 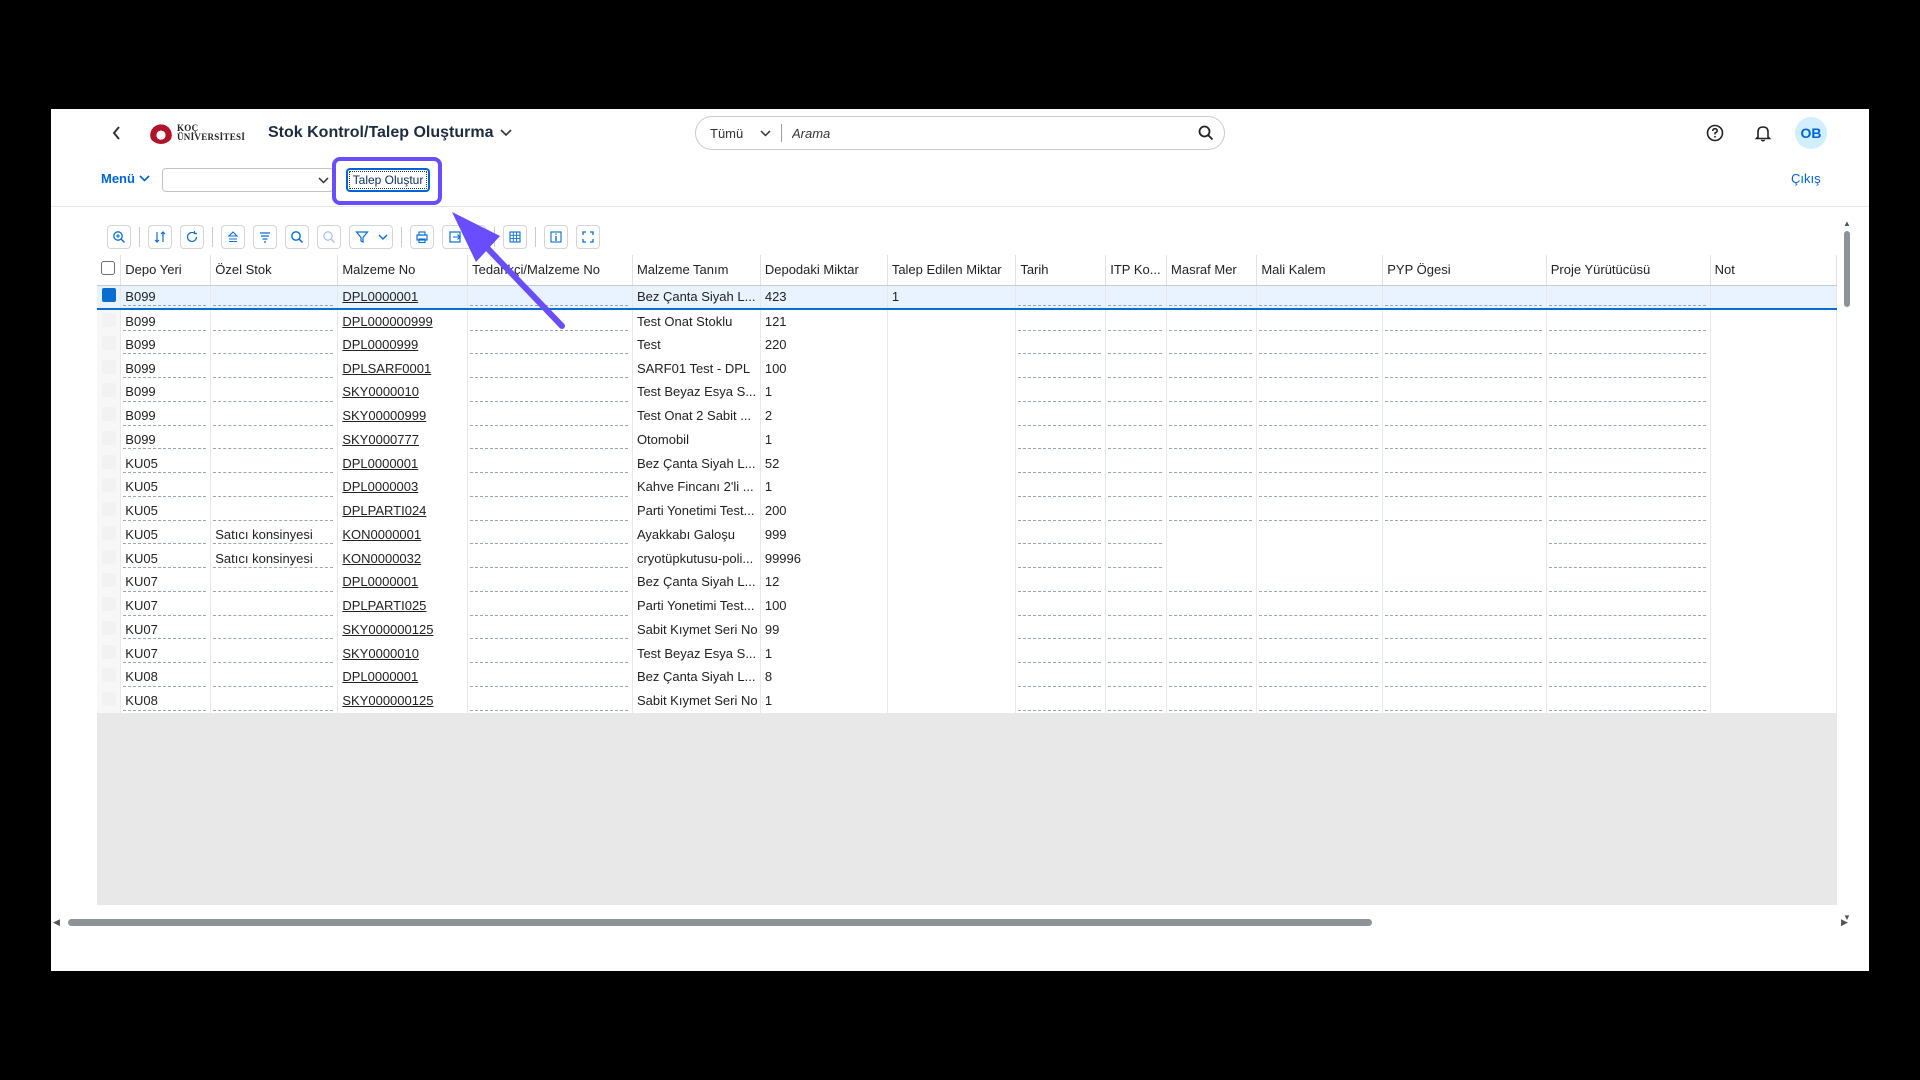 What do you see at coordinates (390, 133) in the screenshot?
I see `app-title-menu: Stok Kontrol/Talep Oluşturma` at bounding box center [390, 133].